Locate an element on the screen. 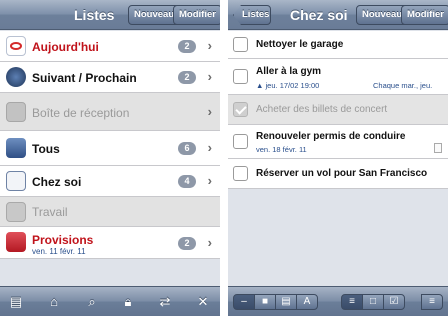 The image size is (448, 316). provisions-icon is located at coordinates (16, 242).